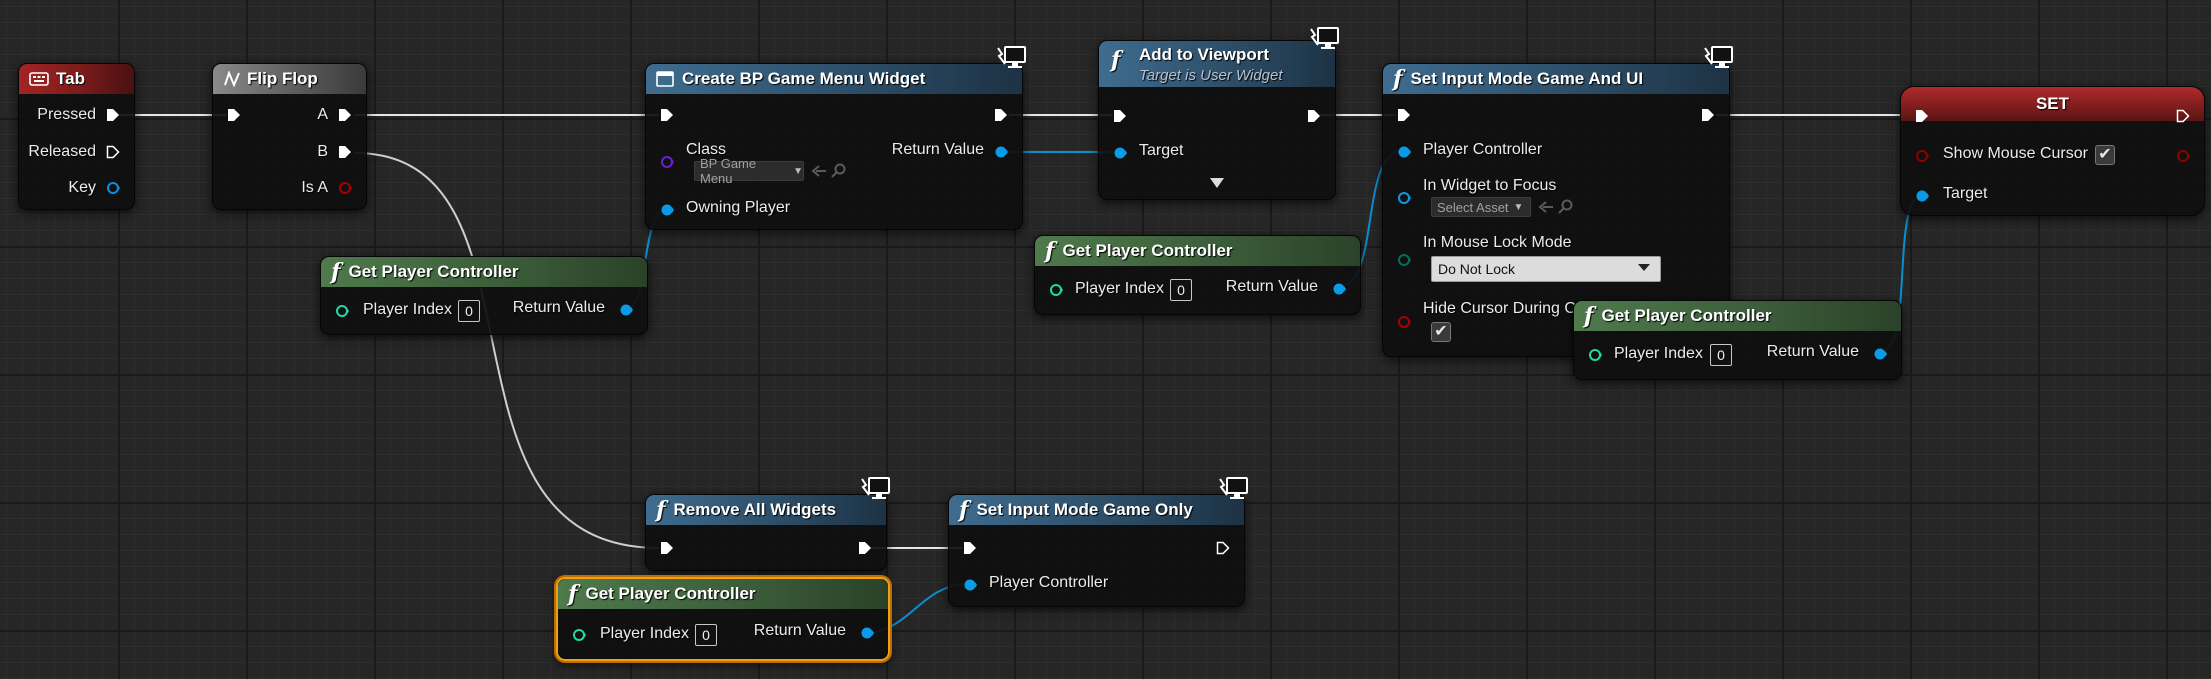  Describe the element at coordinates (667, 162) in the screenshot. I see `class-pin` at that location.